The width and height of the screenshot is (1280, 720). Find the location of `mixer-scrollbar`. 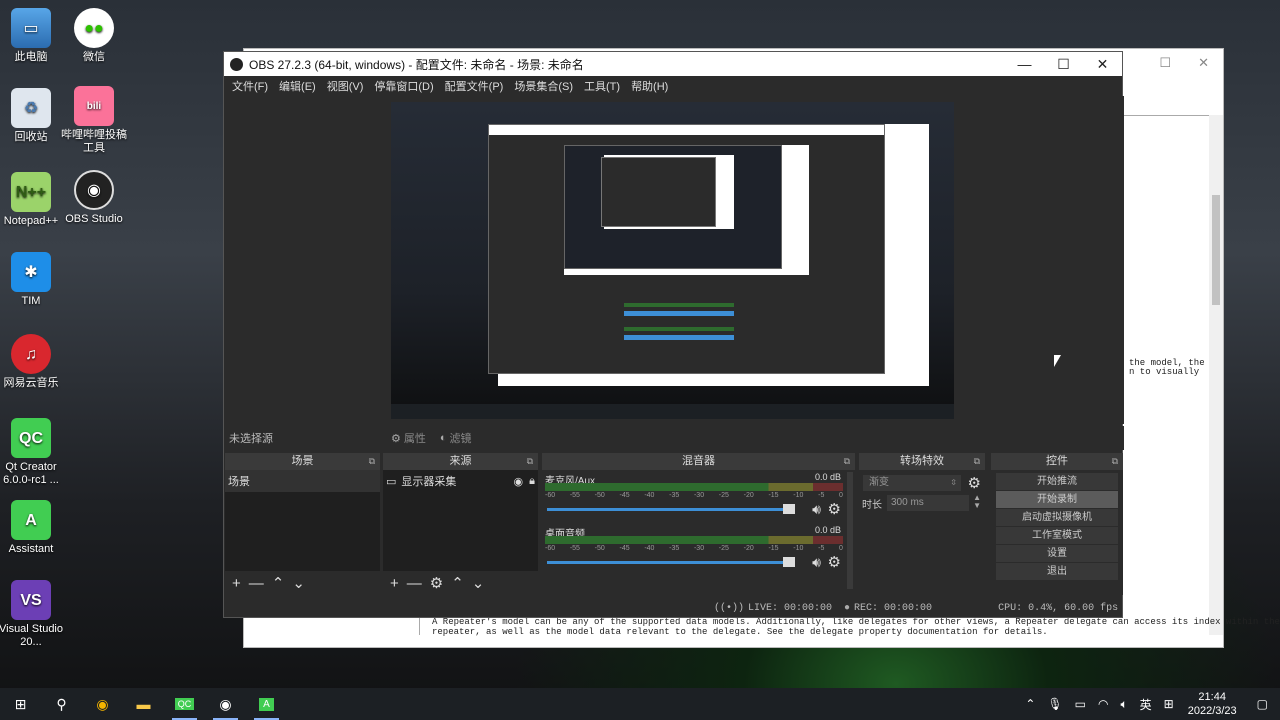

mixer-scrollbar is located at coordinates (850, 530).